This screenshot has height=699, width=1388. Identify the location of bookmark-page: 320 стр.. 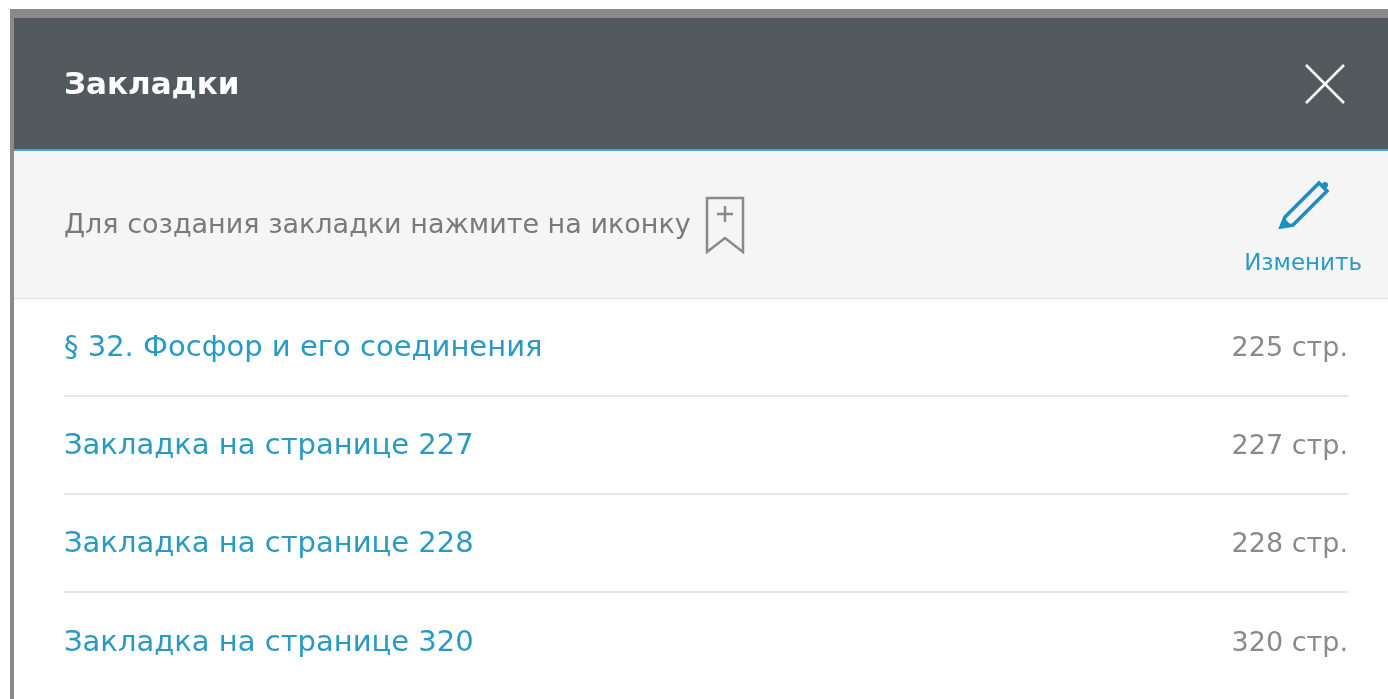
(1289, 641).